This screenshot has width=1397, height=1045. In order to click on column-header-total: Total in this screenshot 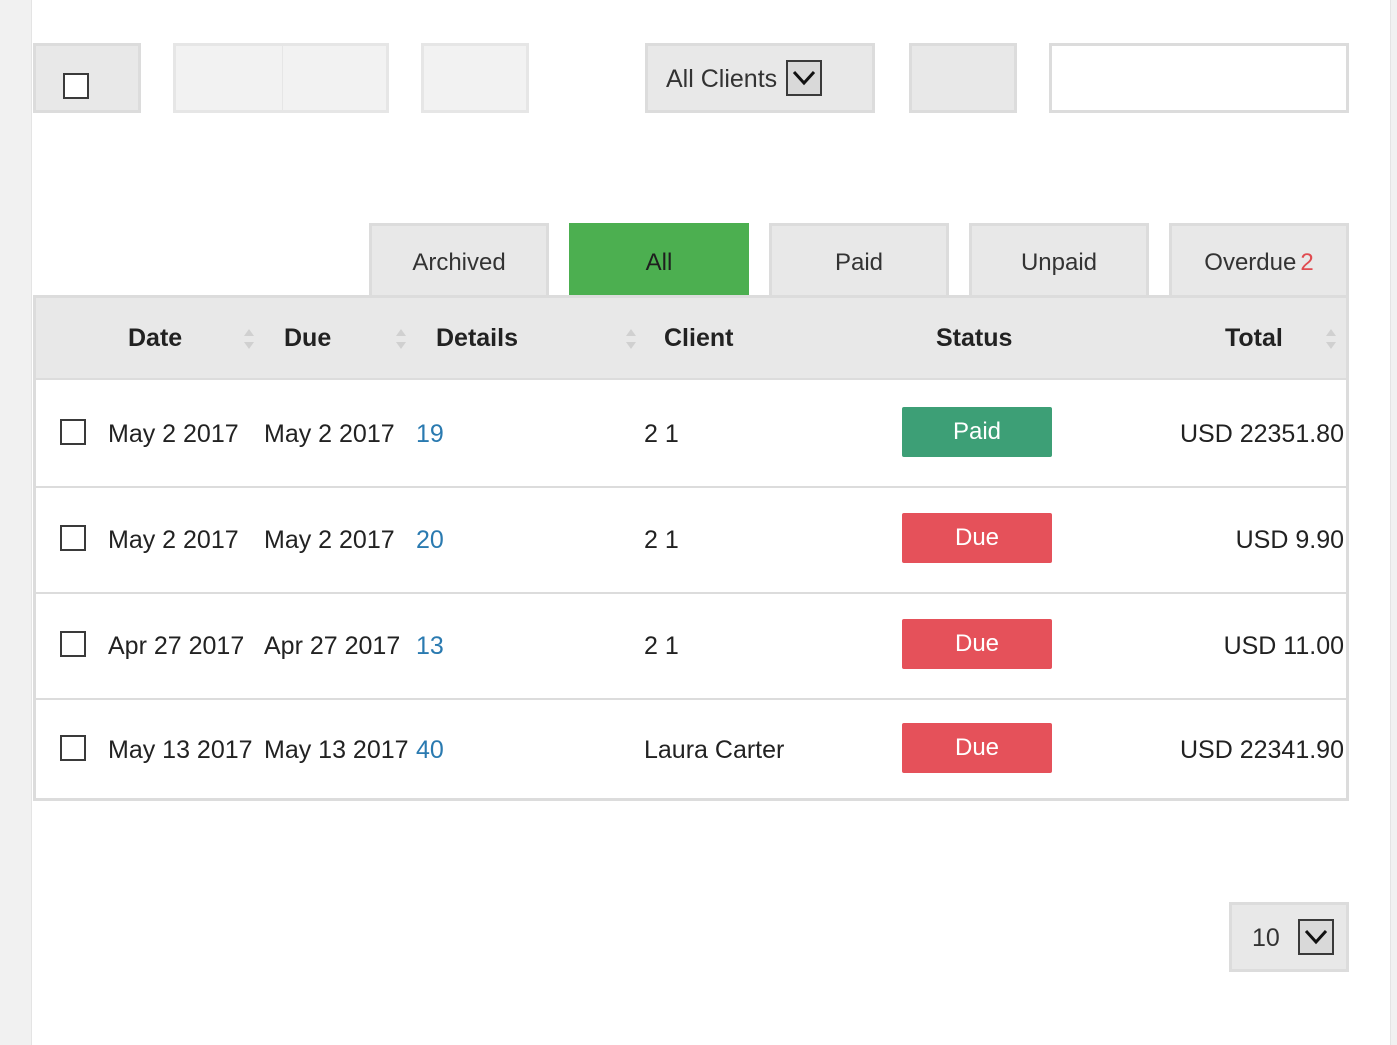, I will do `click(1254, 338)`.